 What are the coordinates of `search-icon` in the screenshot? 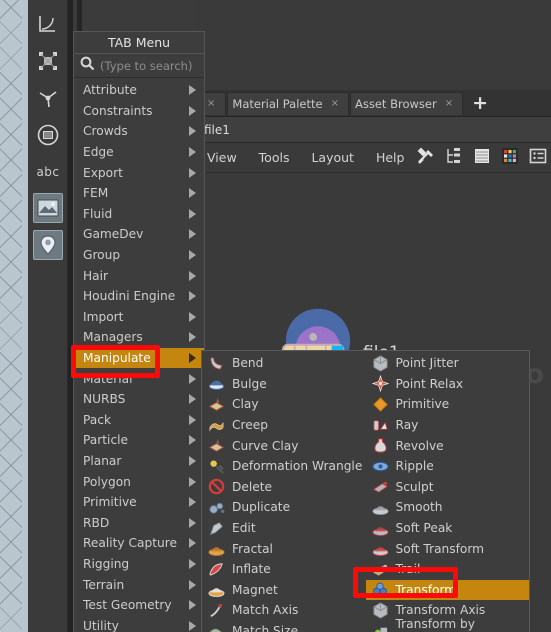 It's located at (87, 65).